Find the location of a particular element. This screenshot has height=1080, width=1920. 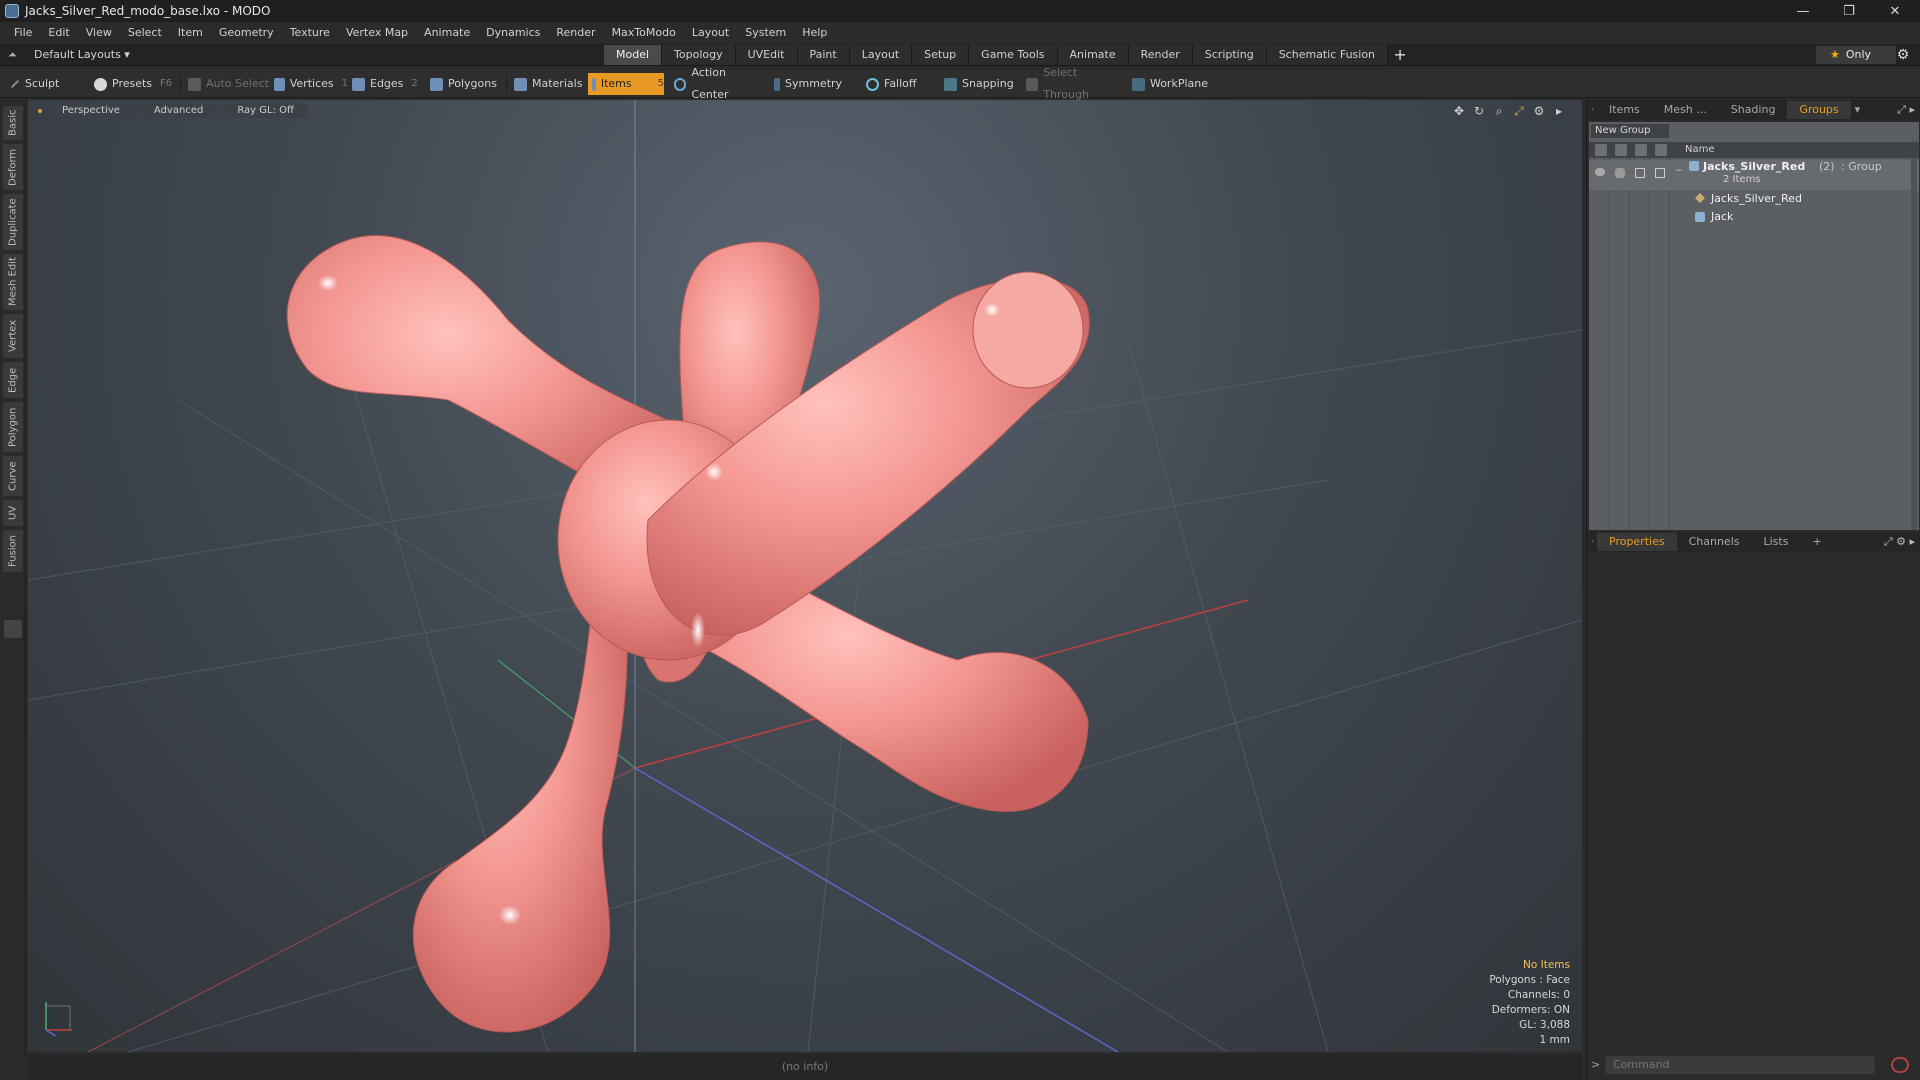

expand-arrow-icon: ▸ is located at coordinates (1559, 111).